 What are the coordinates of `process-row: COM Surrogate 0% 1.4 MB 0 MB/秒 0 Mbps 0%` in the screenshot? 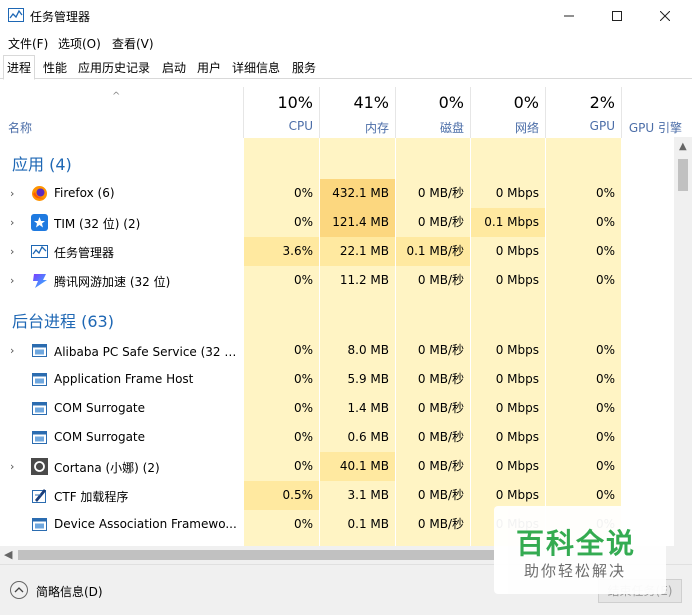 It's located at (338, 408).